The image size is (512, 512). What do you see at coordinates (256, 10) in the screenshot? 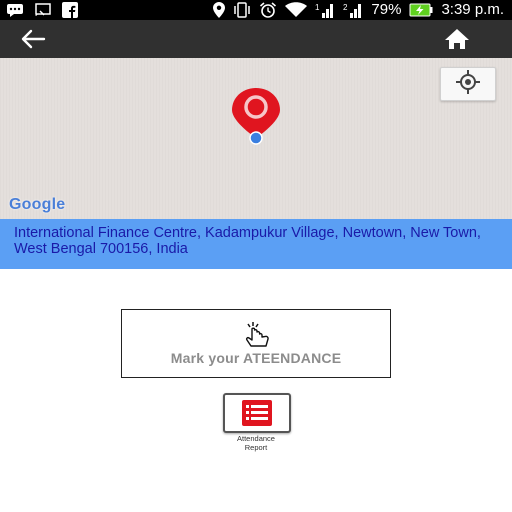
I see `status-bar: 1 2 79% 3:39 p.m.` at bounding box center [256, 10].